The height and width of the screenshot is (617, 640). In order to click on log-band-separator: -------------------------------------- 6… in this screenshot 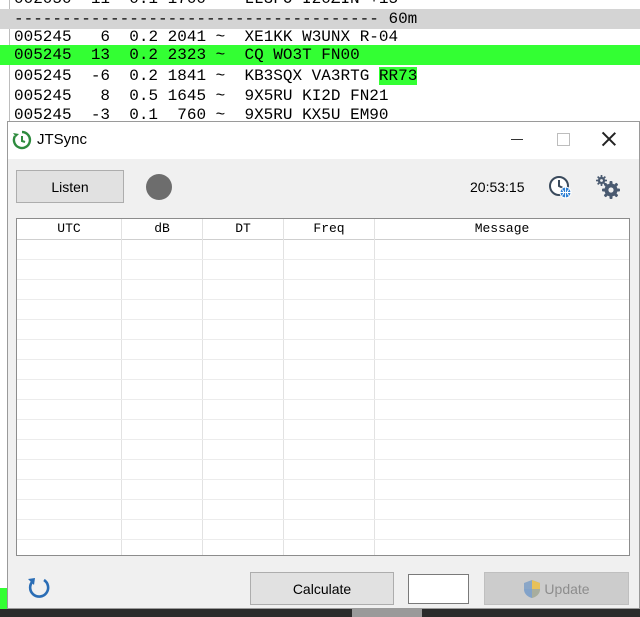, I will do `click(320, 19)`.